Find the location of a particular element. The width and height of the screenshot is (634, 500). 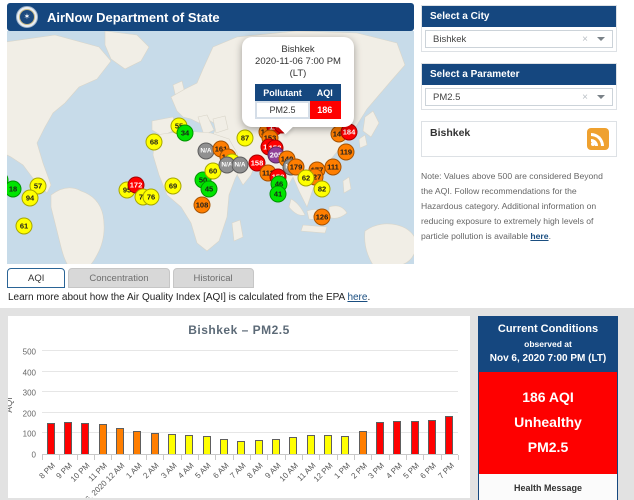

health-message-title: Health Message is located at coordinates (548, 487).